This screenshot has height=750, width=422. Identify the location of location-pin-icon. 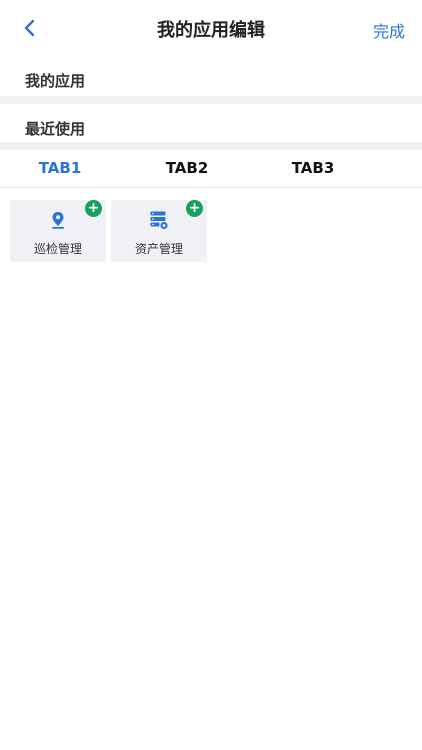
(58, 220).